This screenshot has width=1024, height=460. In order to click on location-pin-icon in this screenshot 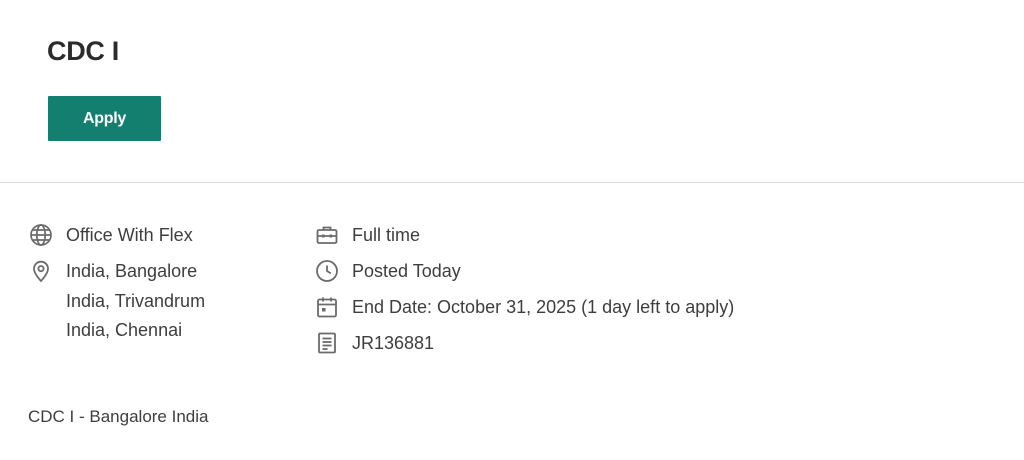, I will do `click(41, 271)`.